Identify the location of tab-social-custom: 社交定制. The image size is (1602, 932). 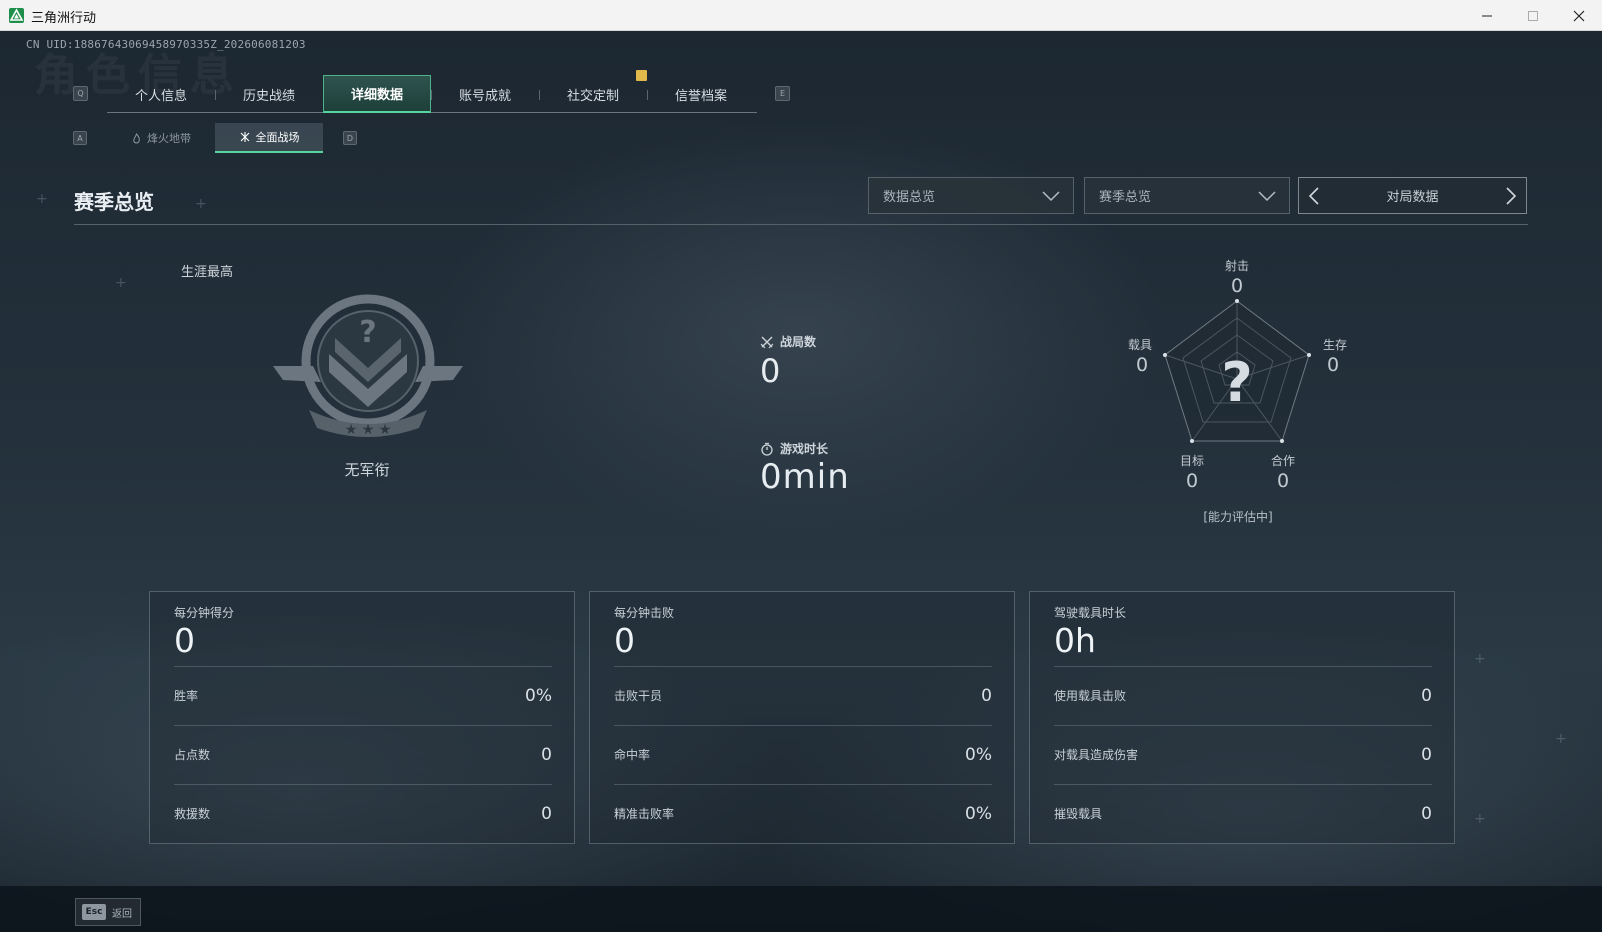
(593, 94).